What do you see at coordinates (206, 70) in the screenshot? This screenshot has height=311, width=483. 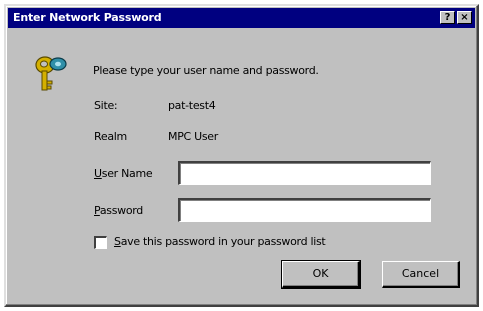 I see `prompt-text: Please type your user name and password.` at bounding box center [206, 70].